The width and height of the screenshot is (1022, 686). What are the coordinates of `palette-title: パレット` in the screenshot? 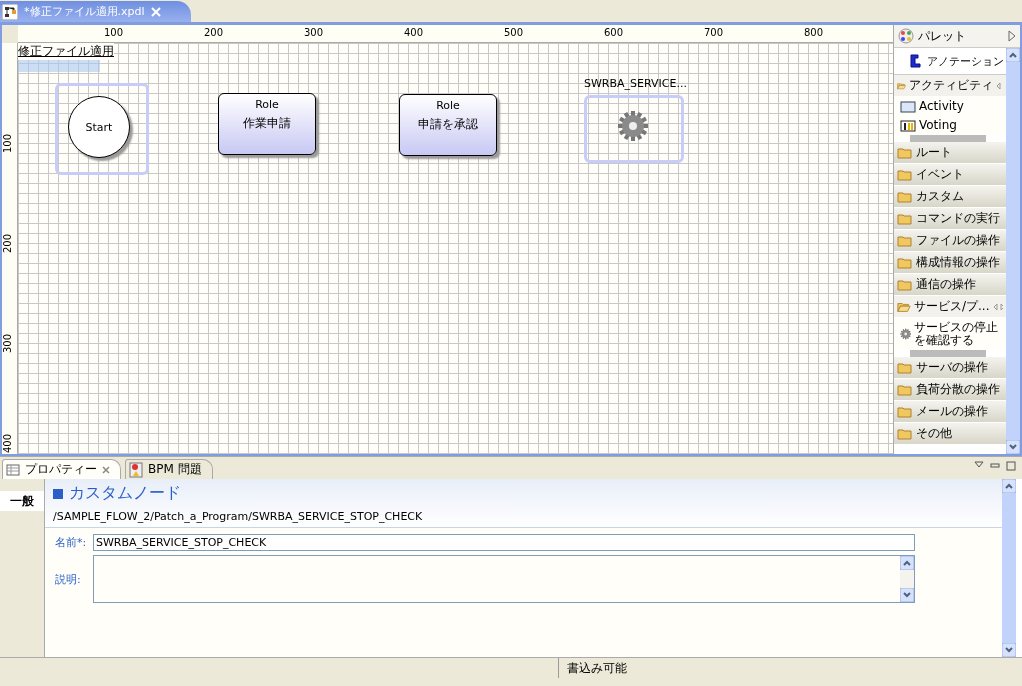 It's located at (942, 36).